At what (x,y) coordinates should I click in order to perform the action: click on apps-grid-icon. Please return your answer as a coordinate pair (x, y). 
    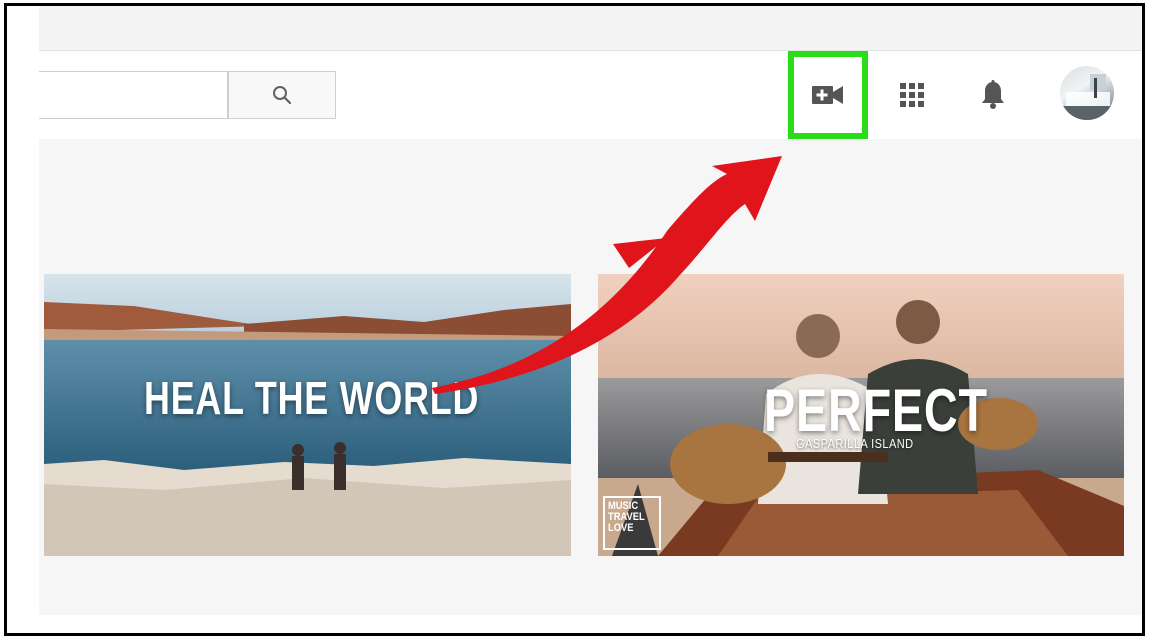
    Looking at the image, I should click on (912, 95).